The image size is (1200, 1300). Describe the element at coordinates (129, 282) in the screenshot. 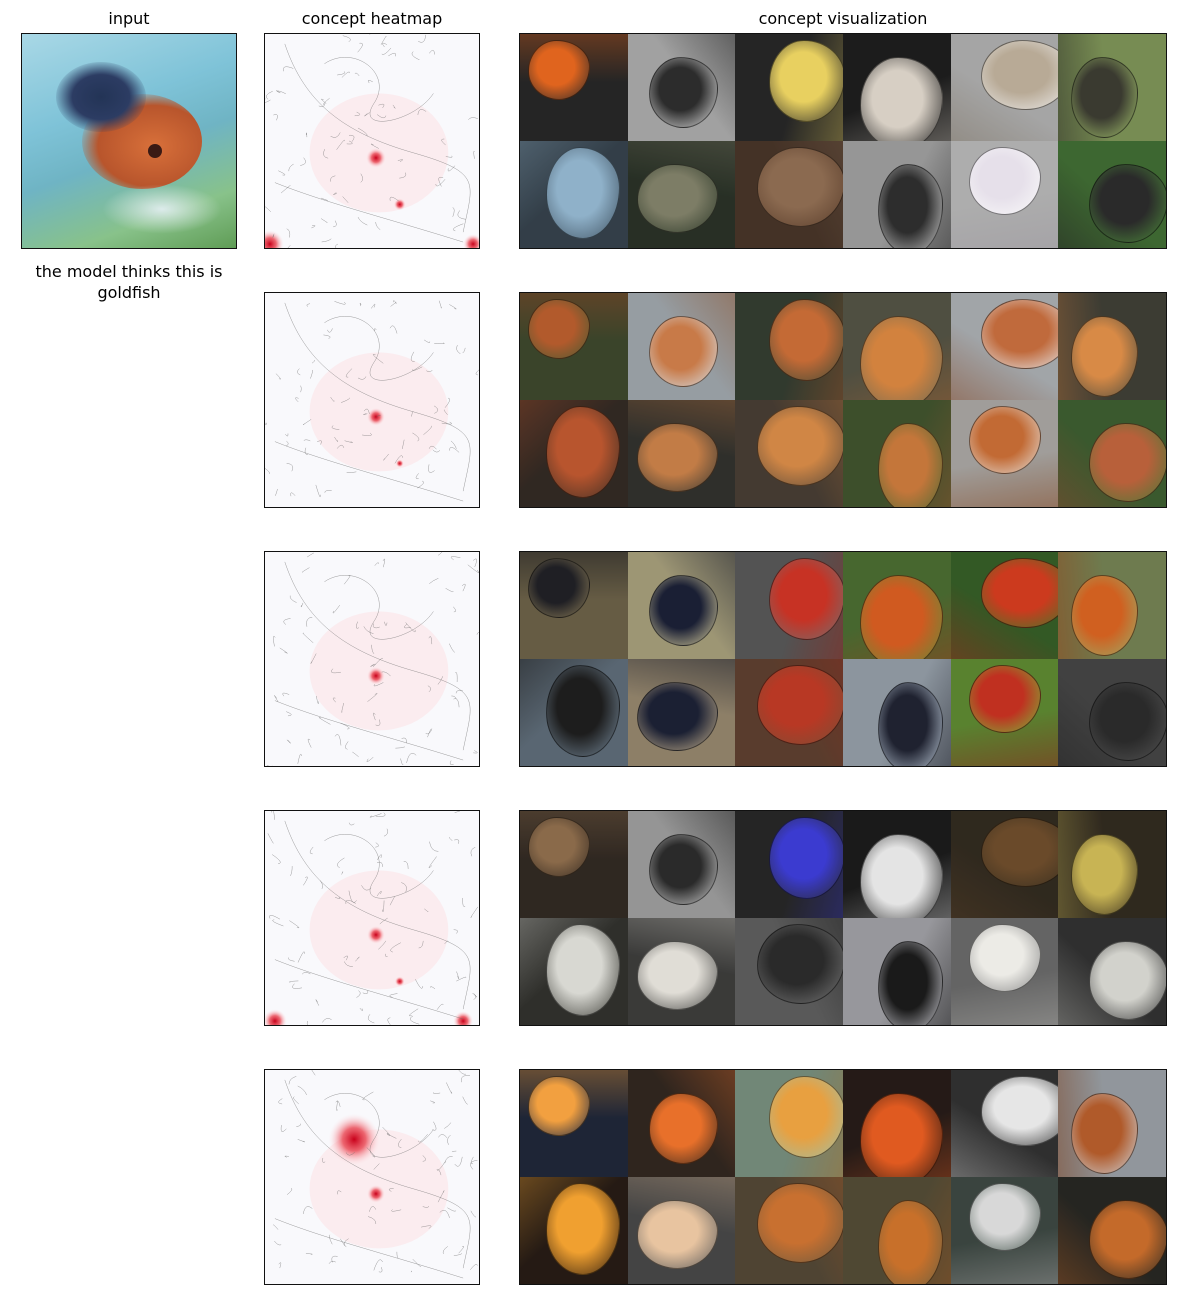

I see `prediction-caption: the model thinks this is goldfish` at that location.